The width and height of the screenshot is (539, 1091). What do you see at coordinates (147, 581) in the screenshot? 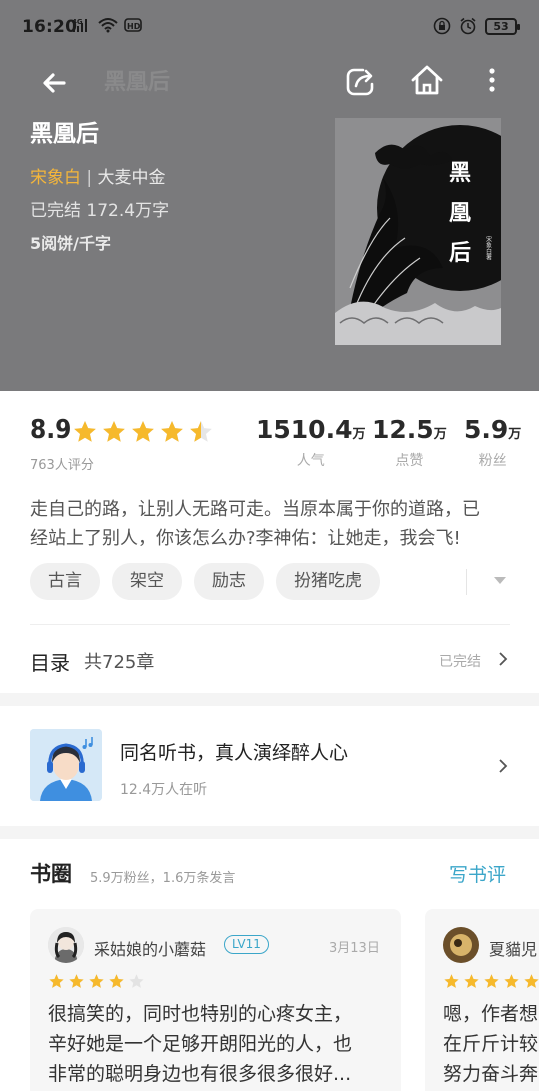
I see `tag-chip: 架空` at bounding box center [147, 581].